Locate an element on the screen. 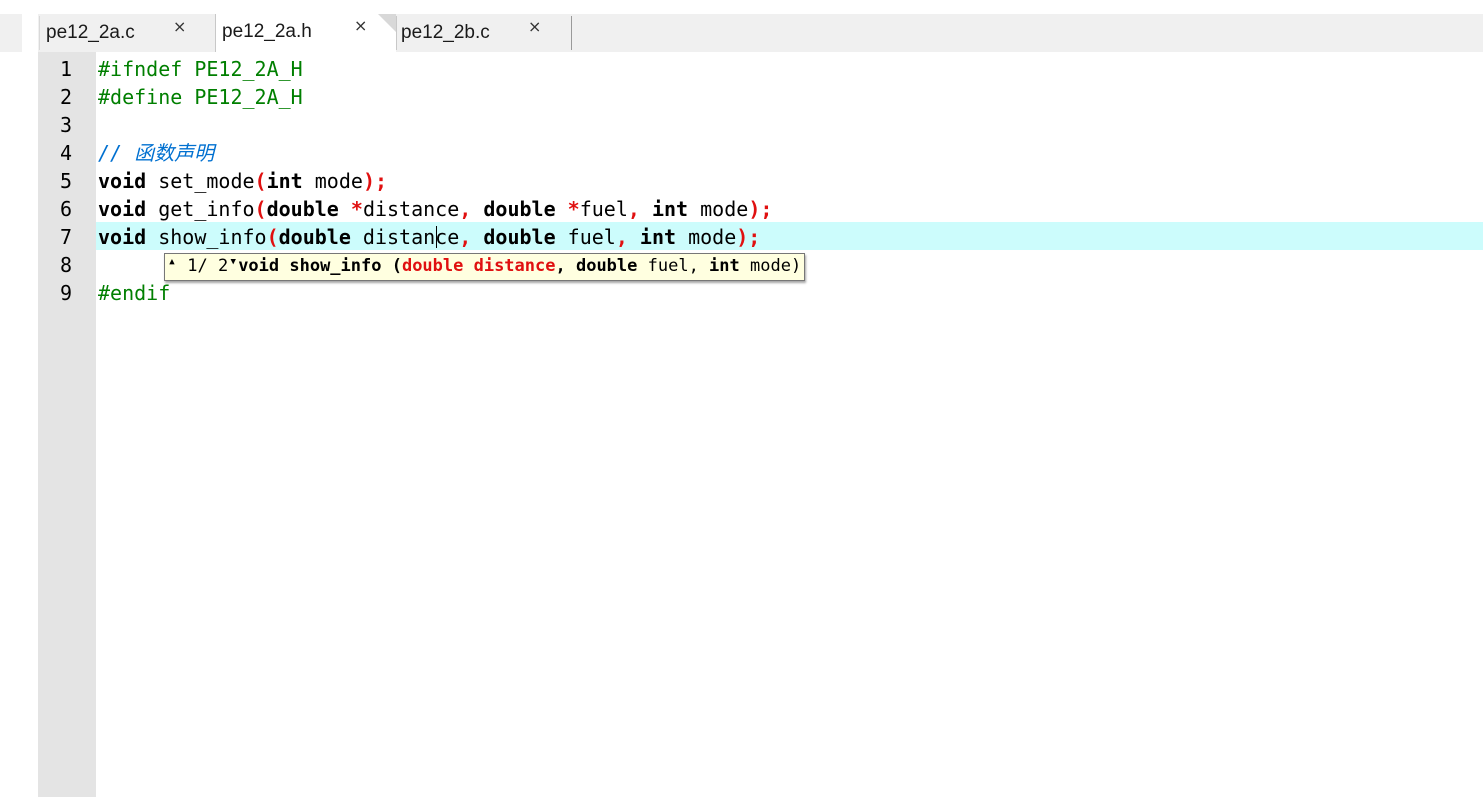 This screenshot has height=797, width=1483. active-parameter: double distance is located at coordinates (478, 266).